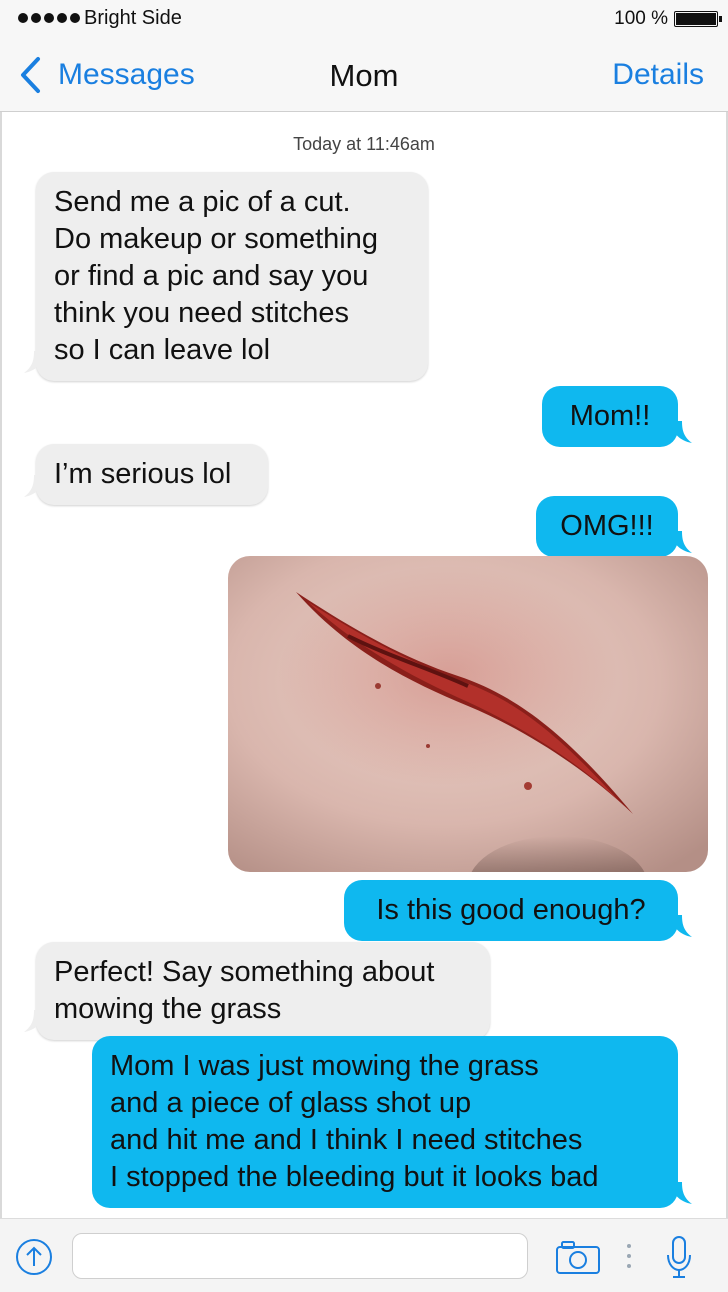 The height and width of the screenshot is (1292, 728). Describe the element at coordinates (364, 144) in the screenshot. I see `message-timestamp: Today at 11:46am` at that location.